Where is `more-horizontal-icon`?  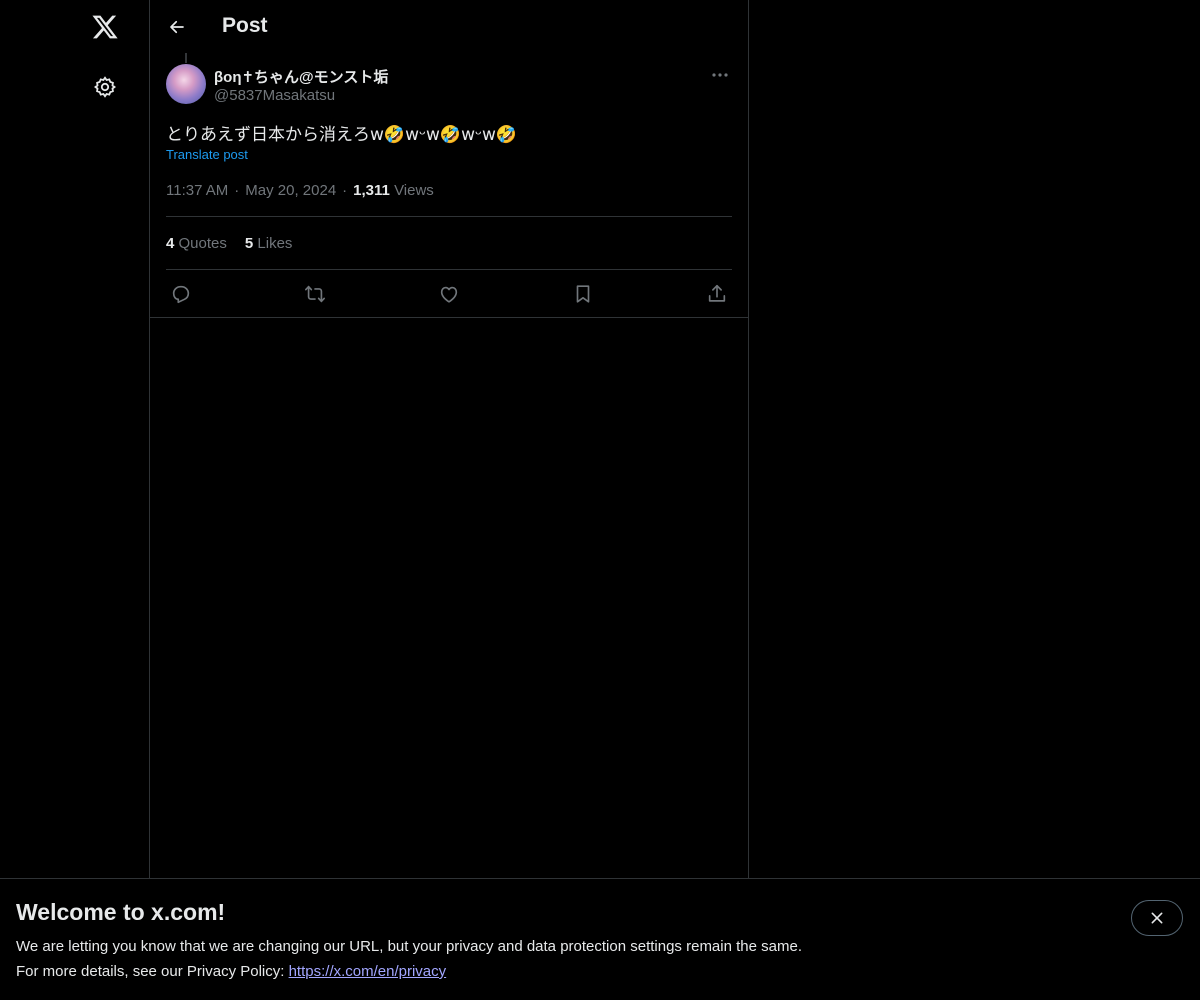 more-horizontal-icon is located at coordinates (720, 75).